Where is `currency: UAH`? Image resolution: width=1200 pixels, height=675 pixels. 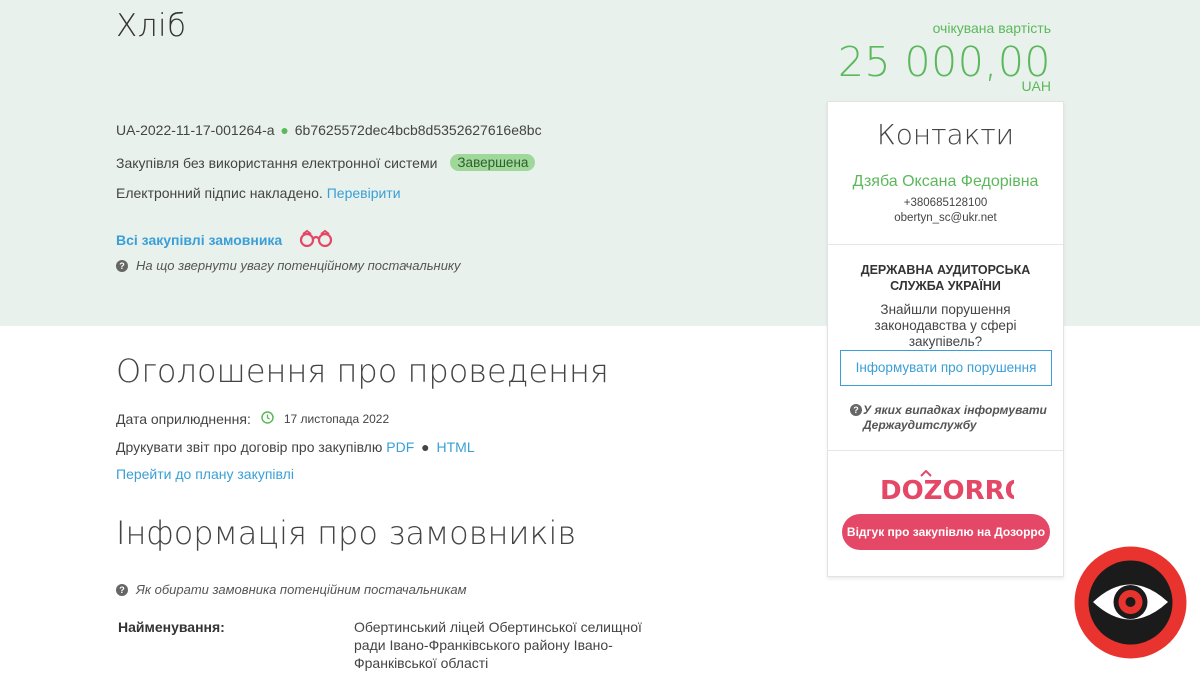 currency: UAH is located at coordinates (1036, 86).